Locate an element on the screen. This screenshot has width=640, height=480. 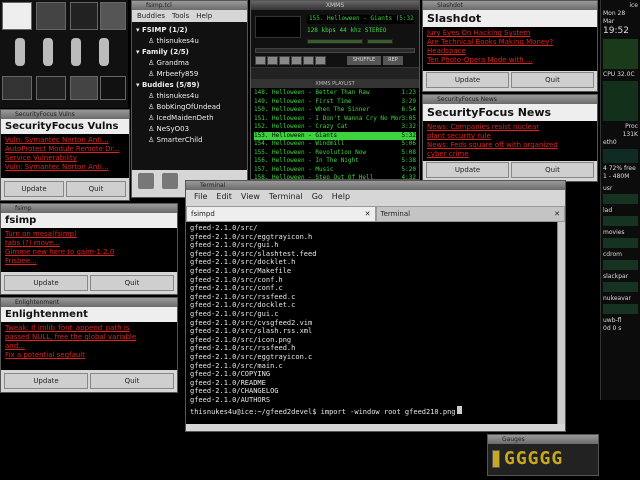
fsimp-feed-titlebar: fsimp is located at coordinates (89, 208).